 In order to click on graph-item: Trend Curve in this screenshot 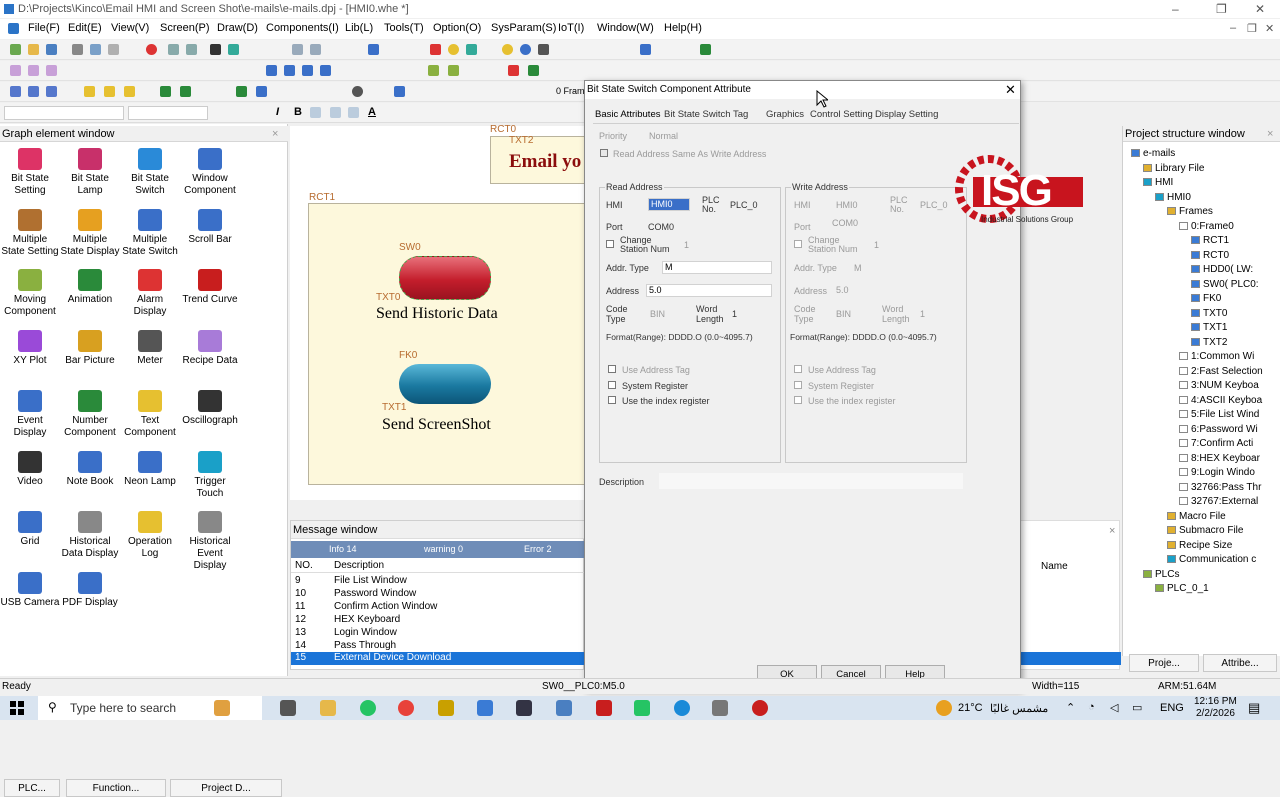, I will do `click(210, 287)`.